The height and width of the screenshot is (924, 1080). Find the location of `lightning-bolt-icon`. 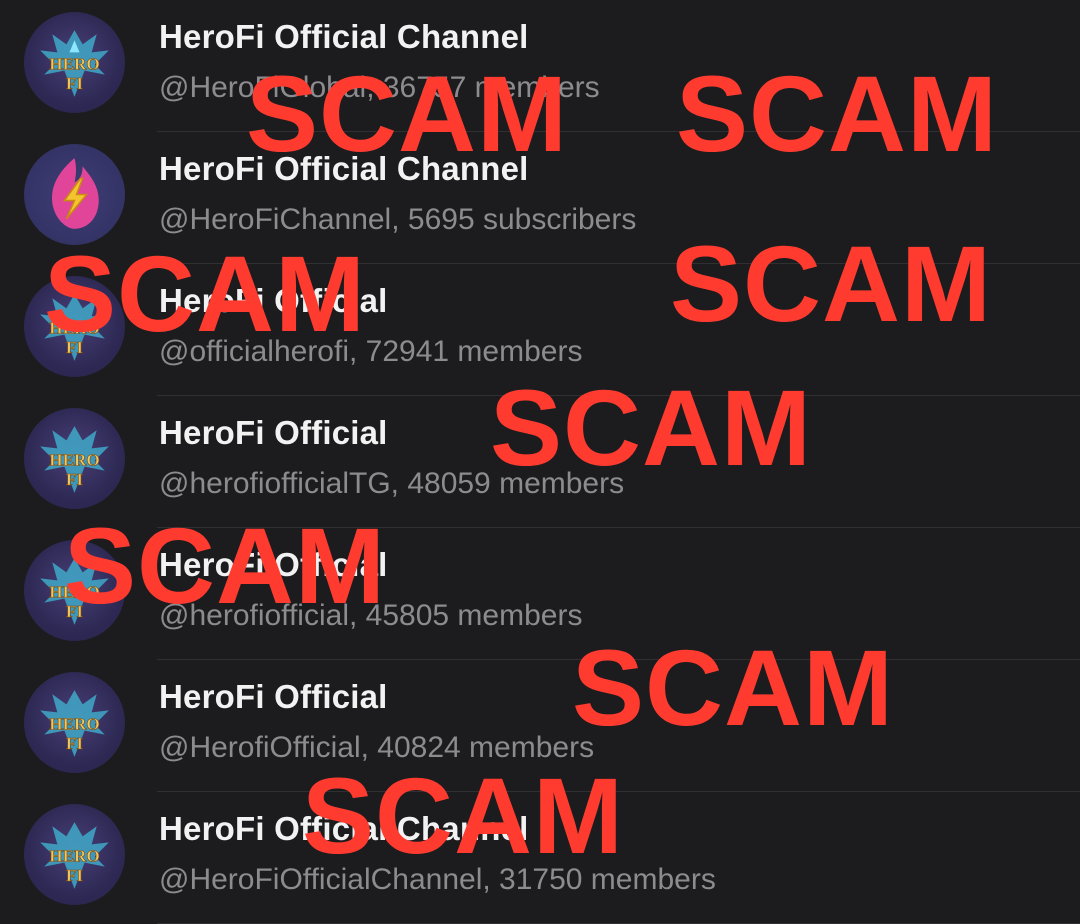

lightning-bolt-icon is located at coordinates (74, 194).